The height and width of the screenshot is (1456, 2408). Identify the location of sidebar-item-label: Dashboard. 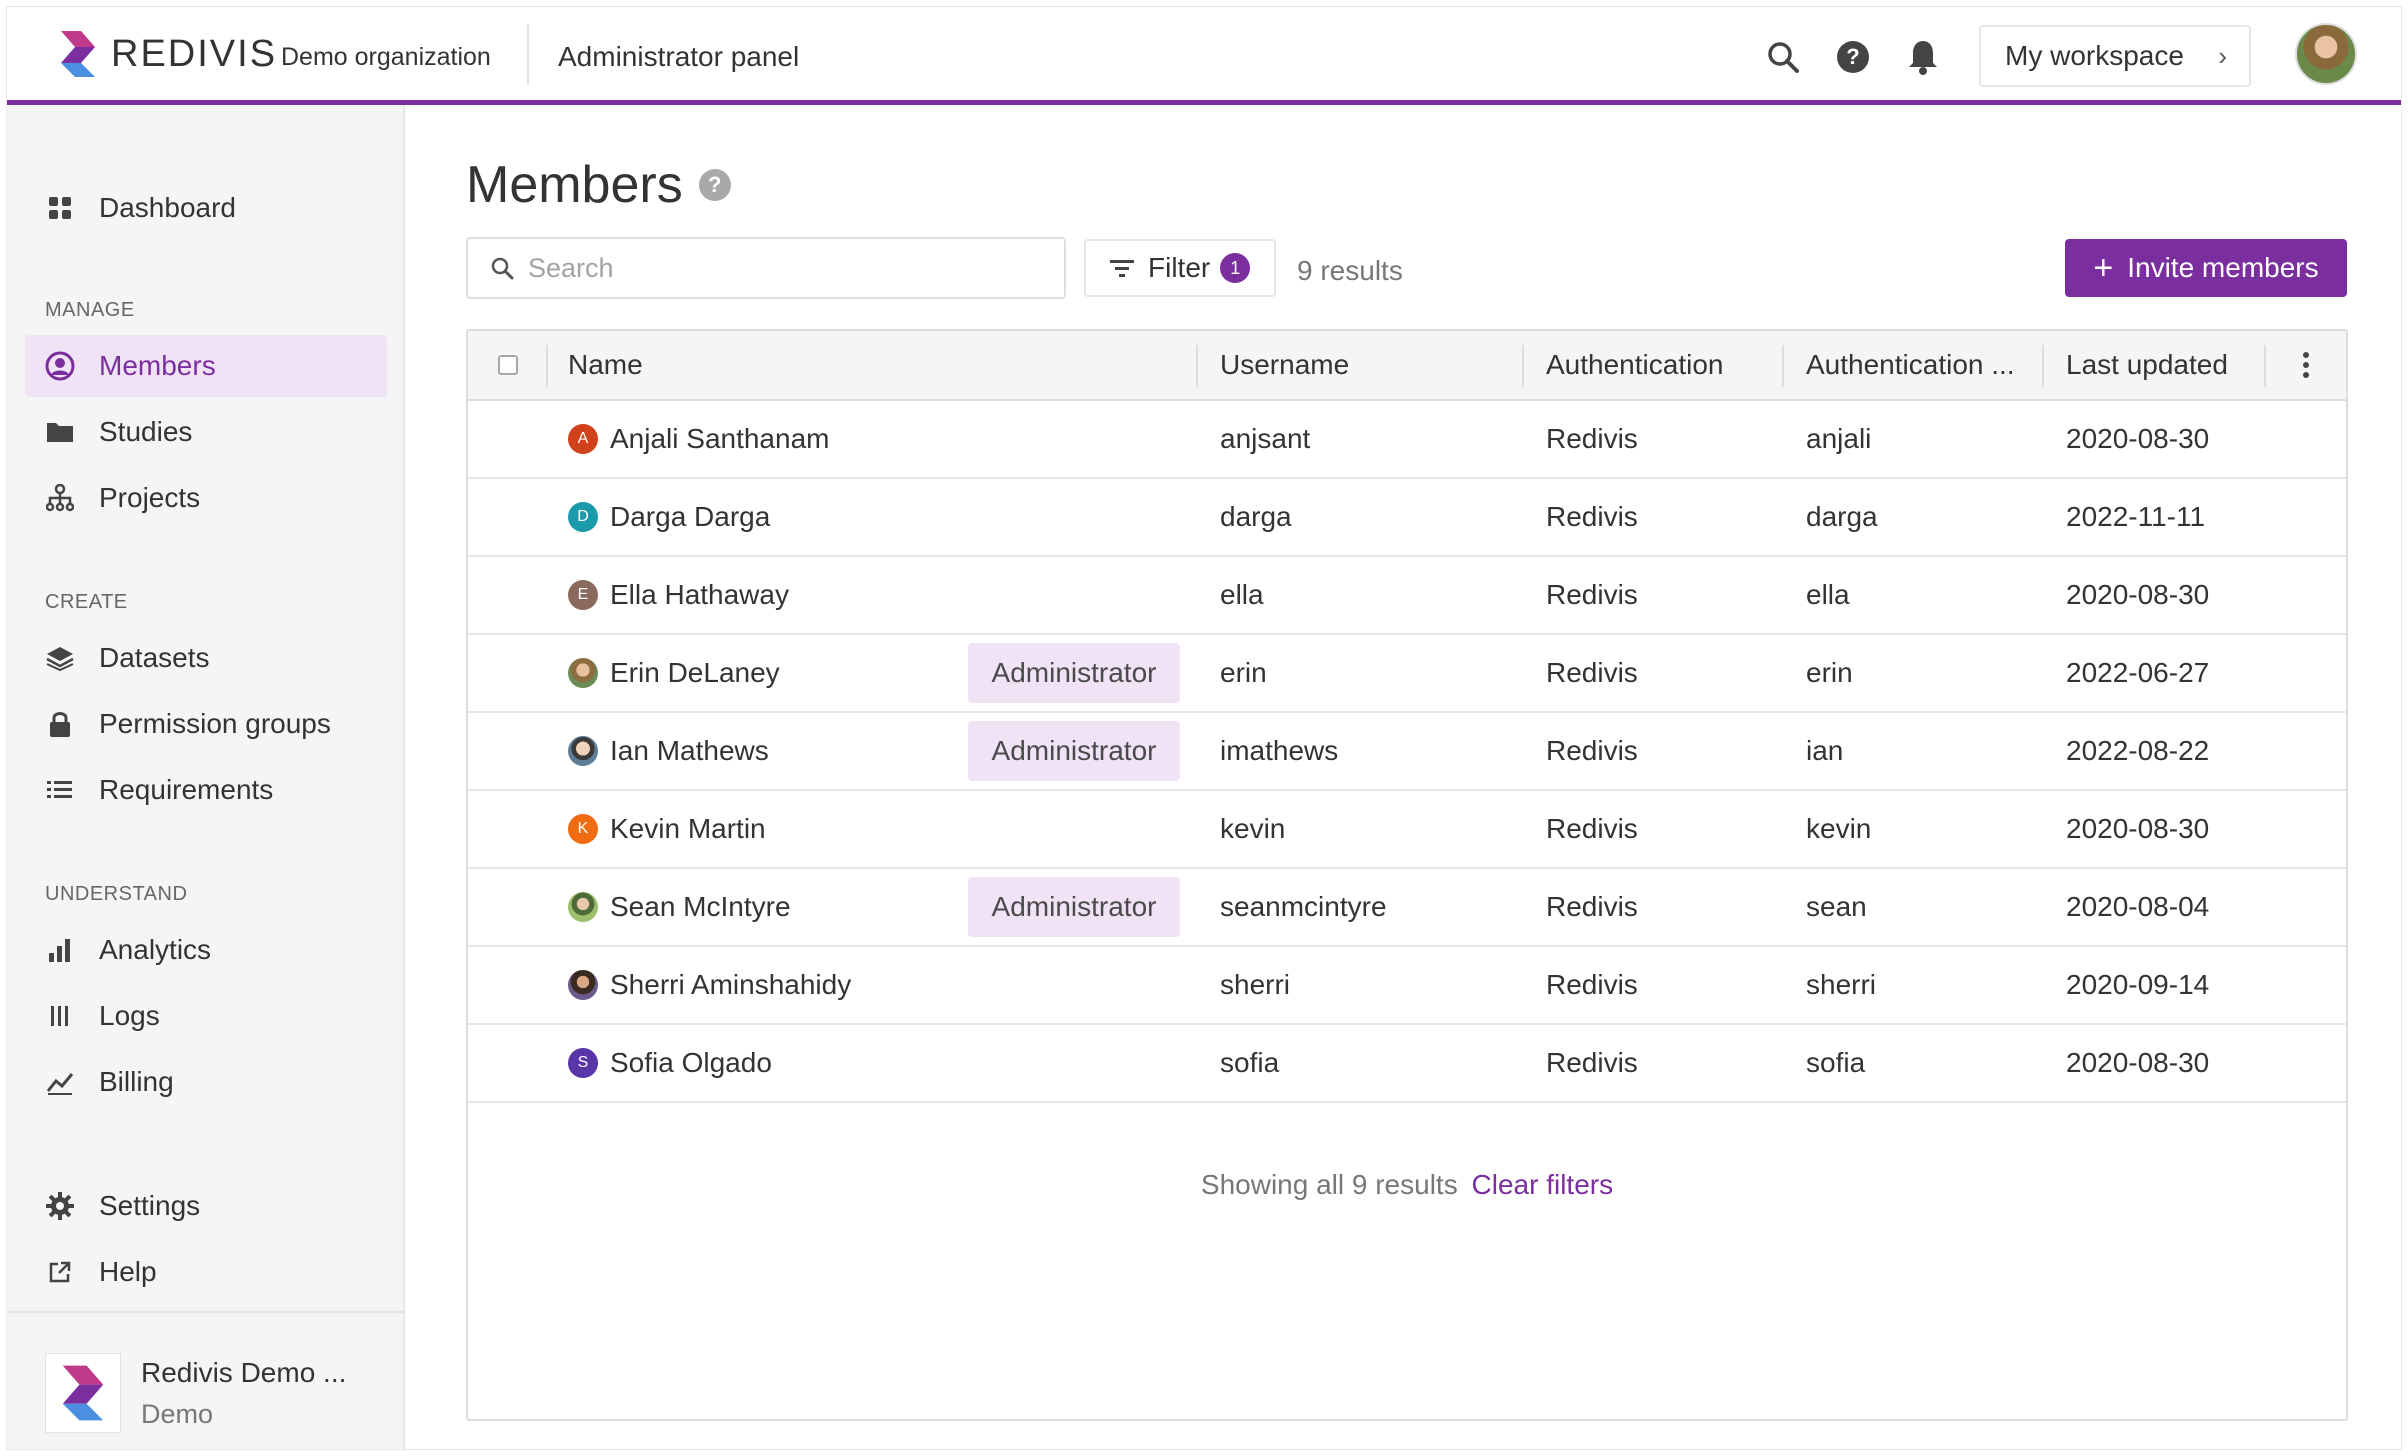
(167, 207).